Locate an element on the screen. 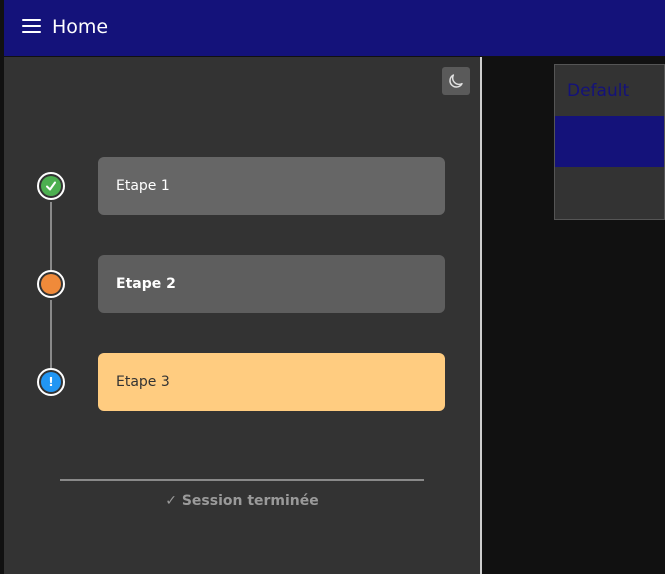  dropdown-option-selected is located at coordinates (609, 141).